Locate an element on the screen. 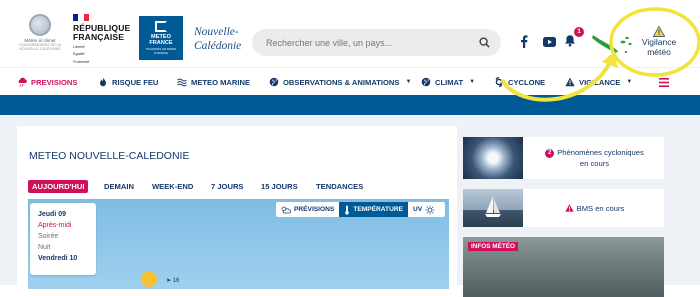  bms-card: BMS en cours is located at coordinates (563, 208).